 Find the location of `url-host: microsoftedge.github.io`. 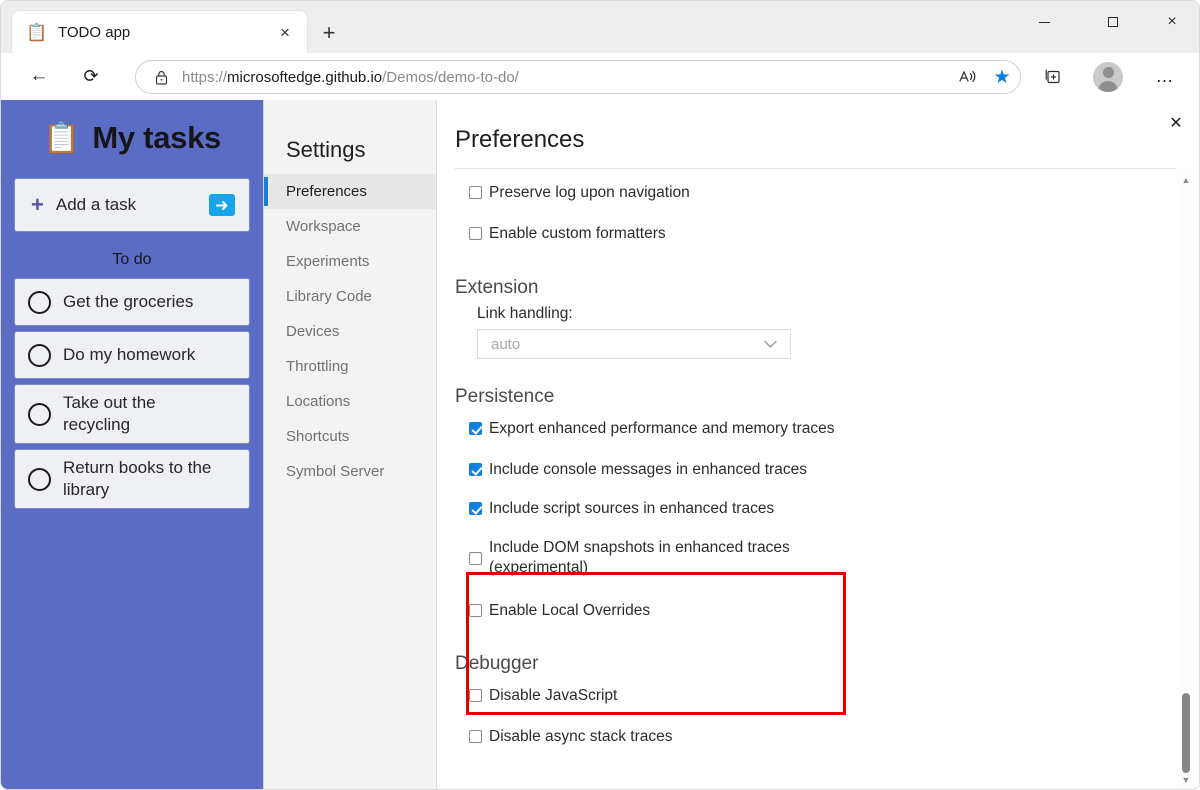

url-host: microsoftedge.github.io is located at coordinates (305, 77).